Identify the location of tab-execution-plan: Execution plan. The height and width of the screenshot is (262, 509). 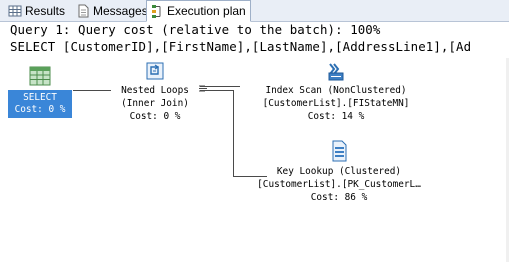
(198, 11).